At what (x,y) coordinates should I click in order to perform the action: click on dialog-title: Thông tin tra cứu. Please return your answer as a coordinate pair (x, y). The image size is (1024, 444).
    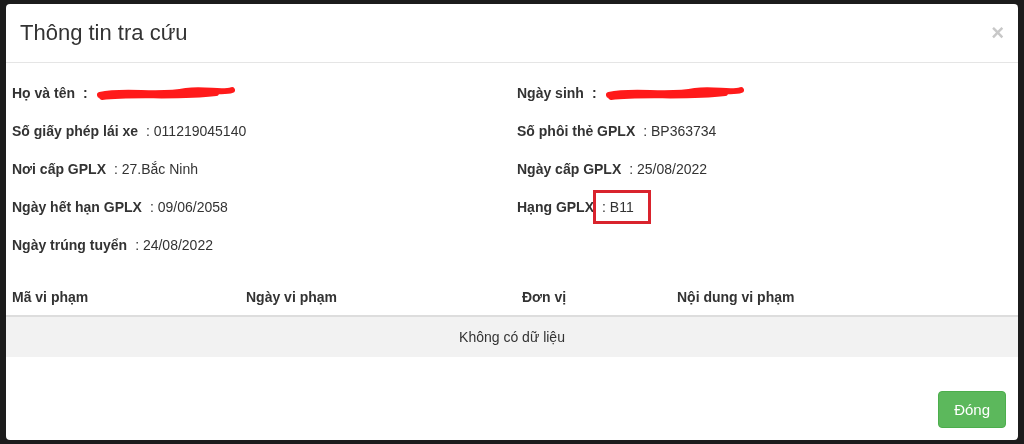
    Looking at the image, I should click on (104, 33).